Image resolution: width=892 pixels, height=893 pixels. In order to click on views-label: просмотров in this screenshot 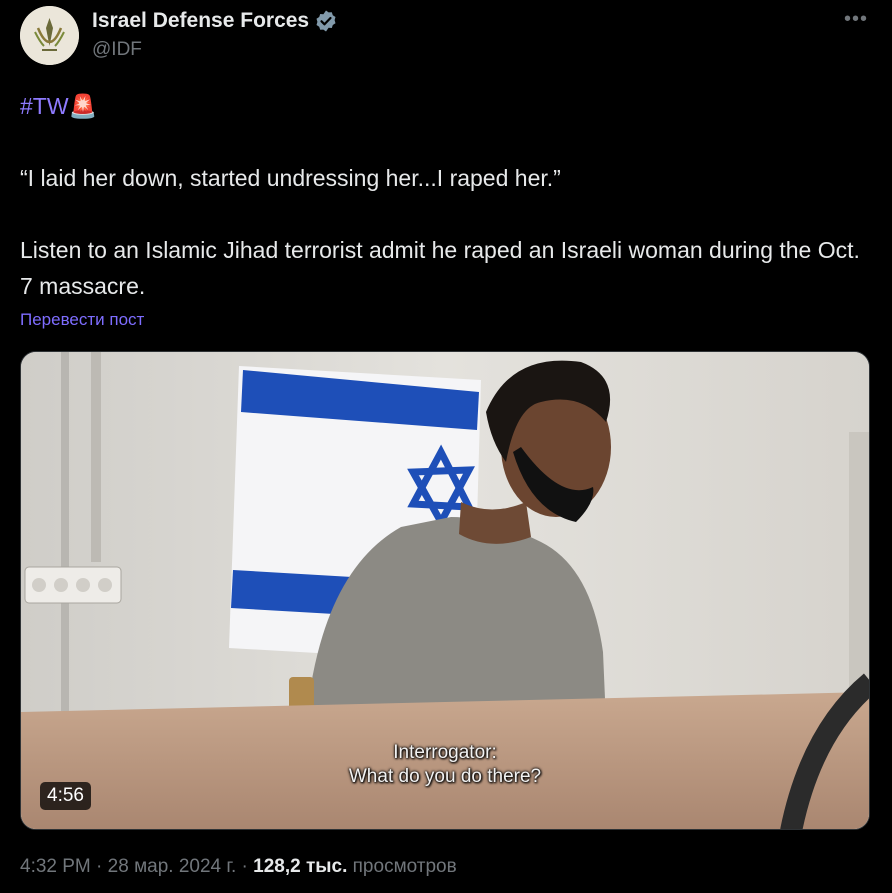, I will do `click(404, 866)`.